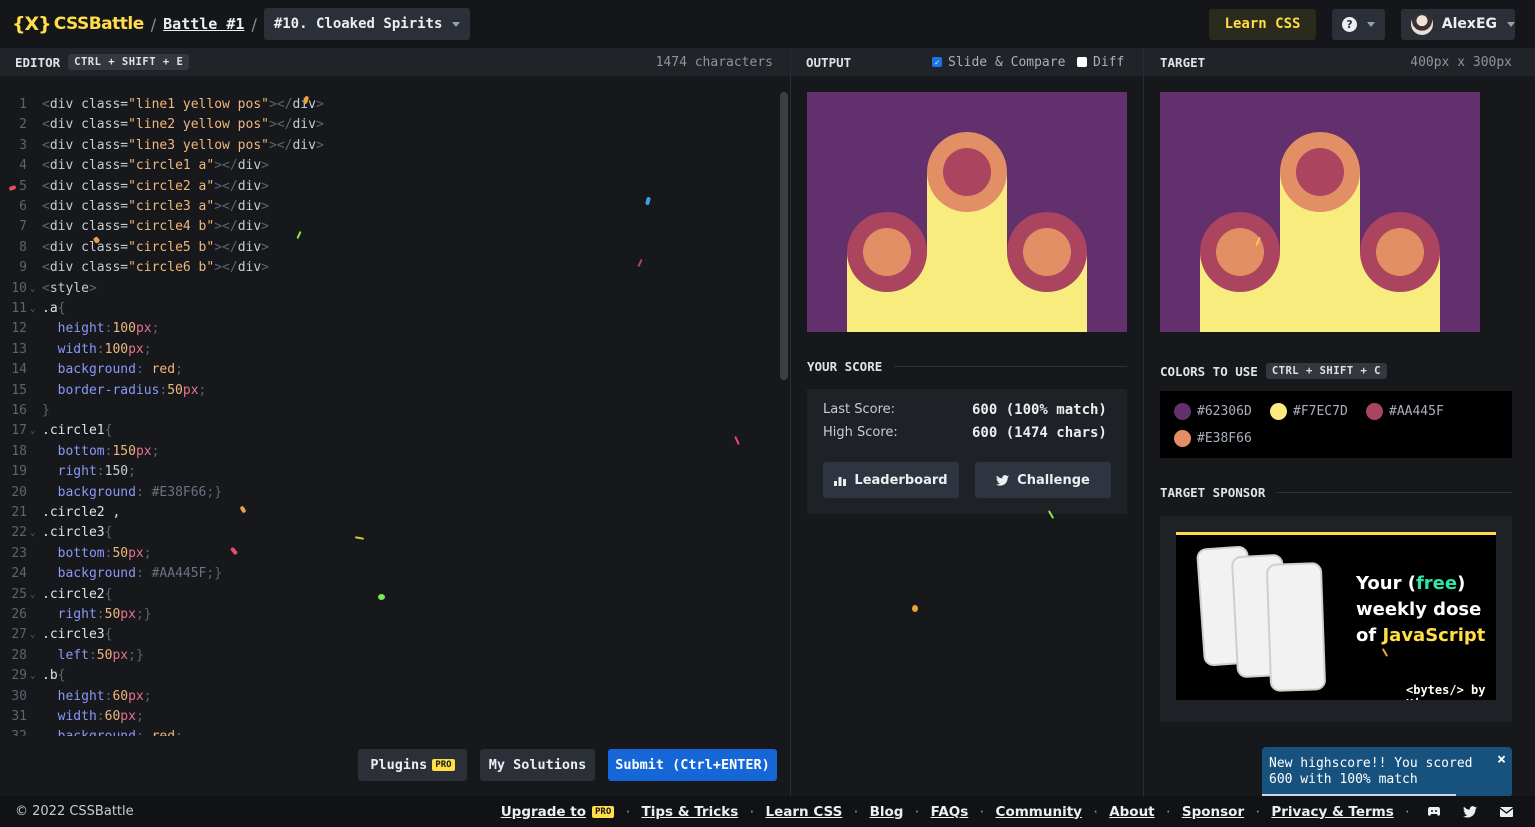  I want to click on line-number: 27, so click(19, 635).